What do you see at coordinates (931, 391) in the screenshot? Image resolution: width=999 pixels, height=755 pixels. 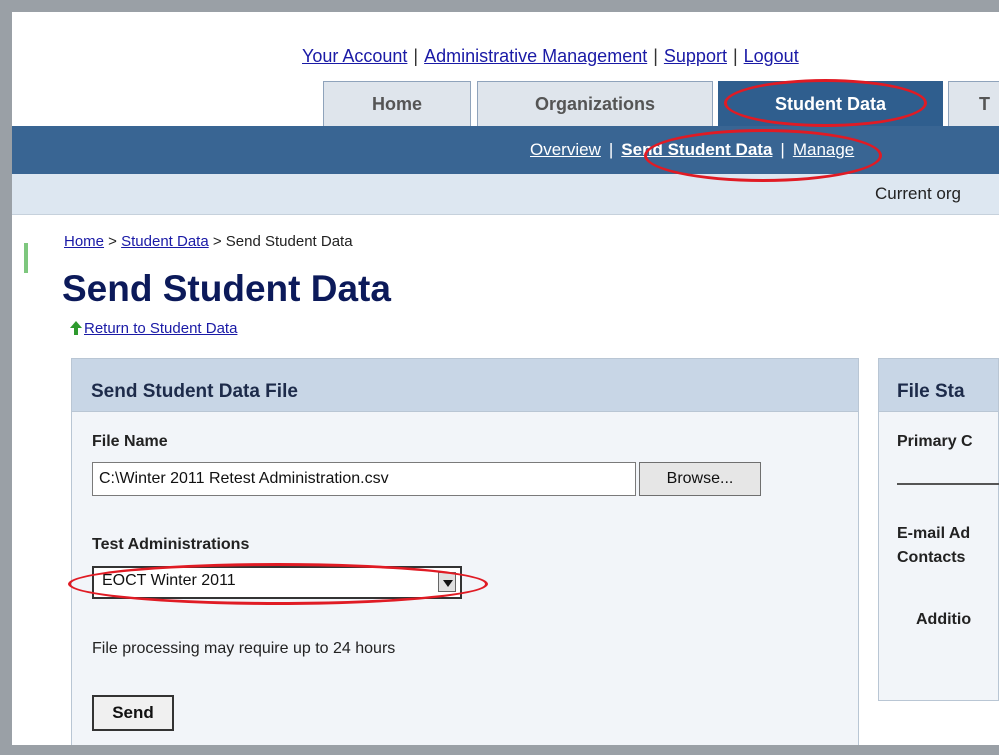 I see `file-status-panel-title: File Sta` at bounding box center [931, 391].